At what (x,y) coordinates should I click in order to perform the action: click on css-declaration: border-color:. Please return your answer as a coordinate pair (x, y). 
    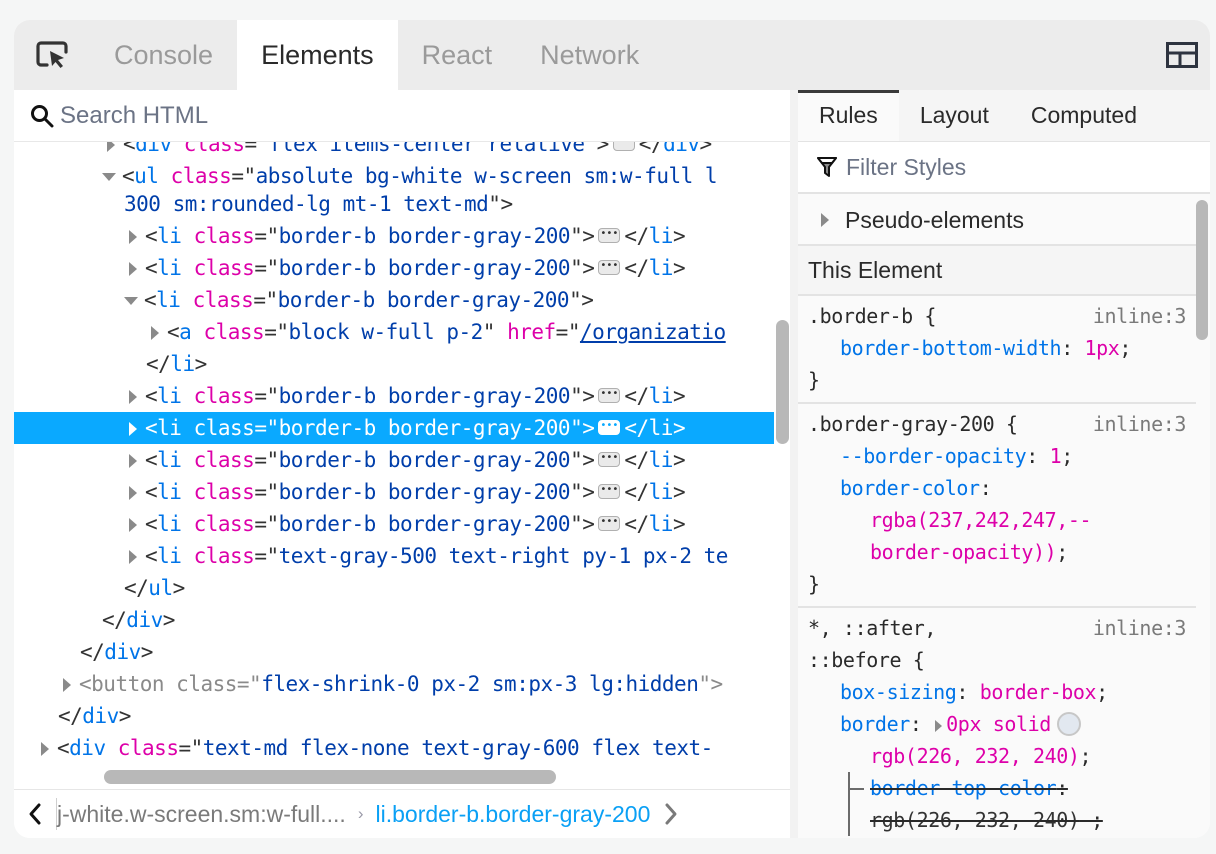
    Looking at the image, I should click on (1002, 488).